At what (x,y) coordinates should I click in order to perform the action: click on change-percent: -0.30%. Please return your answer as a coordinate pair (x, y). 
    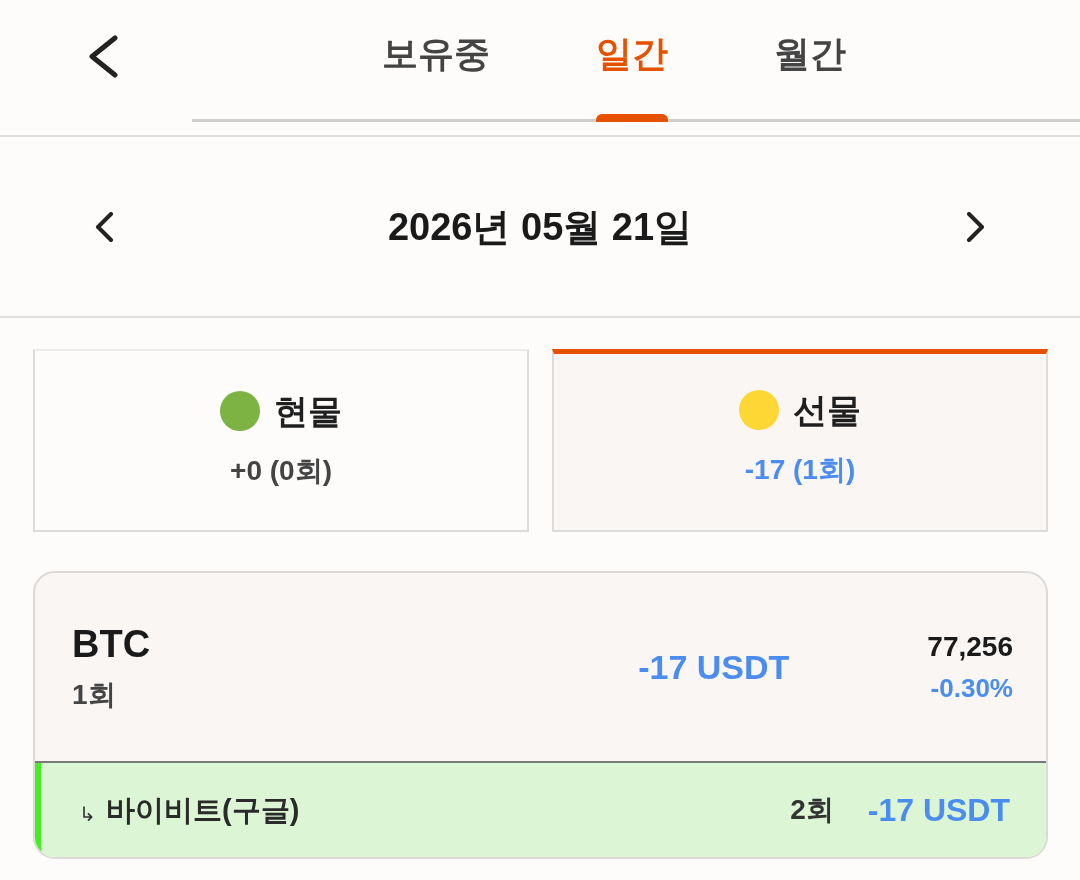
    Looking at the image, I should click on (971, 688).